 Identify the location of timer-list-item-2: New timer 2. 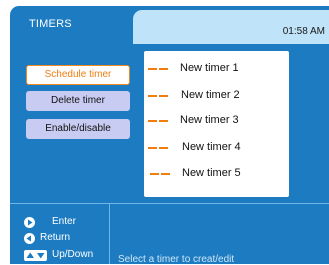
(218, 96).